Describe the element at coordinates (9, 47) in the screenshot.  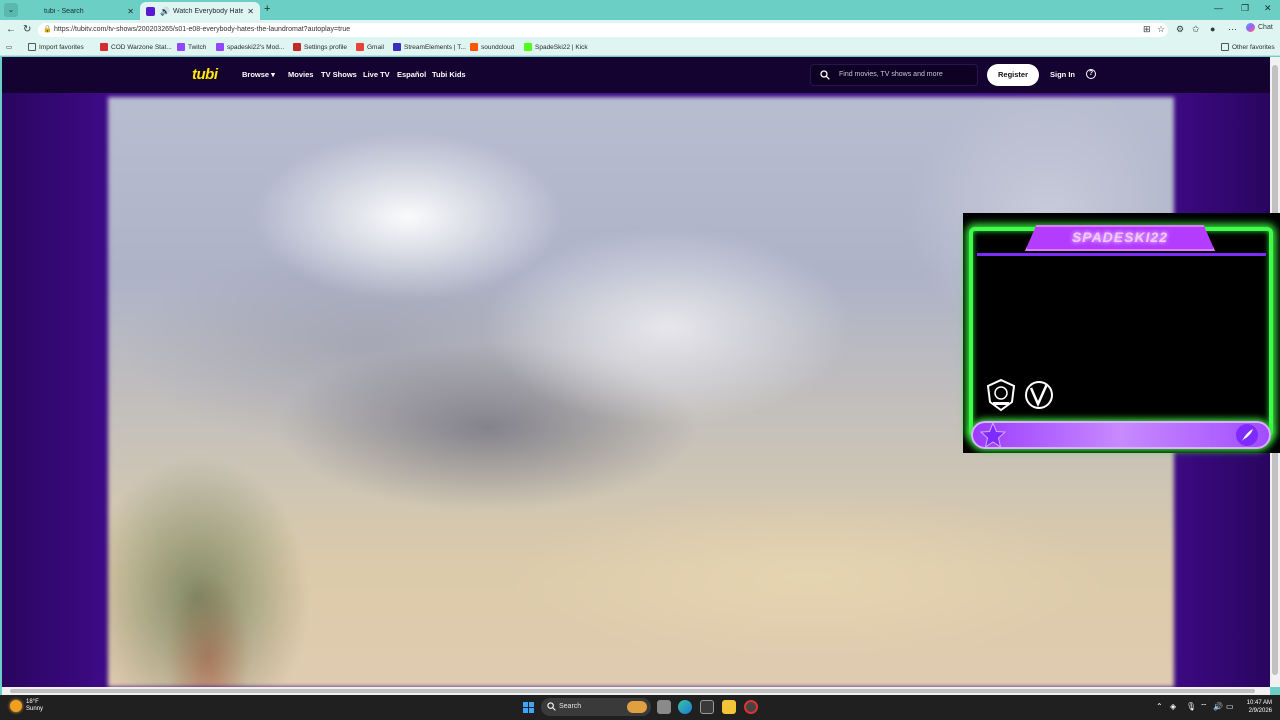
I see `sidebar-toggle-icon: ▭` at that location.